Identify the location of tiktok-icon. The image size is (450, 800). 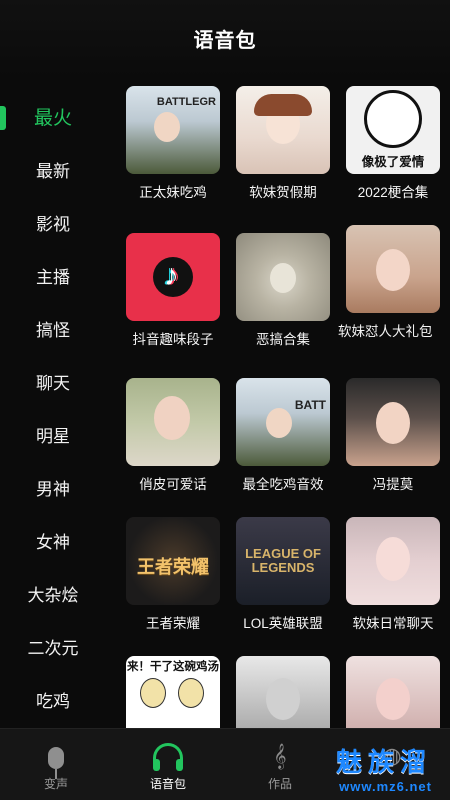
(173, 277).